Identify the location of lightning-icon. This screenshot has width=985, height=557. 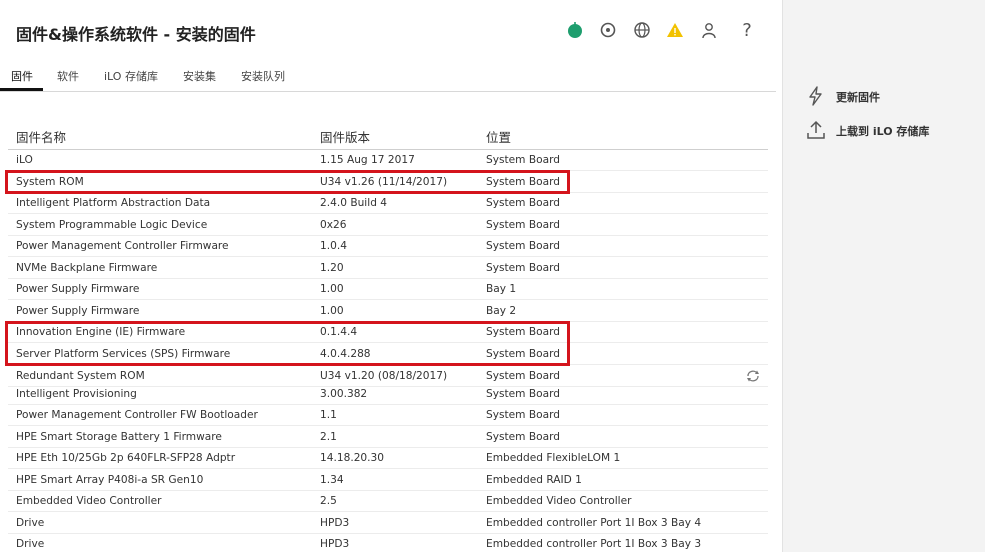
(816, 96).